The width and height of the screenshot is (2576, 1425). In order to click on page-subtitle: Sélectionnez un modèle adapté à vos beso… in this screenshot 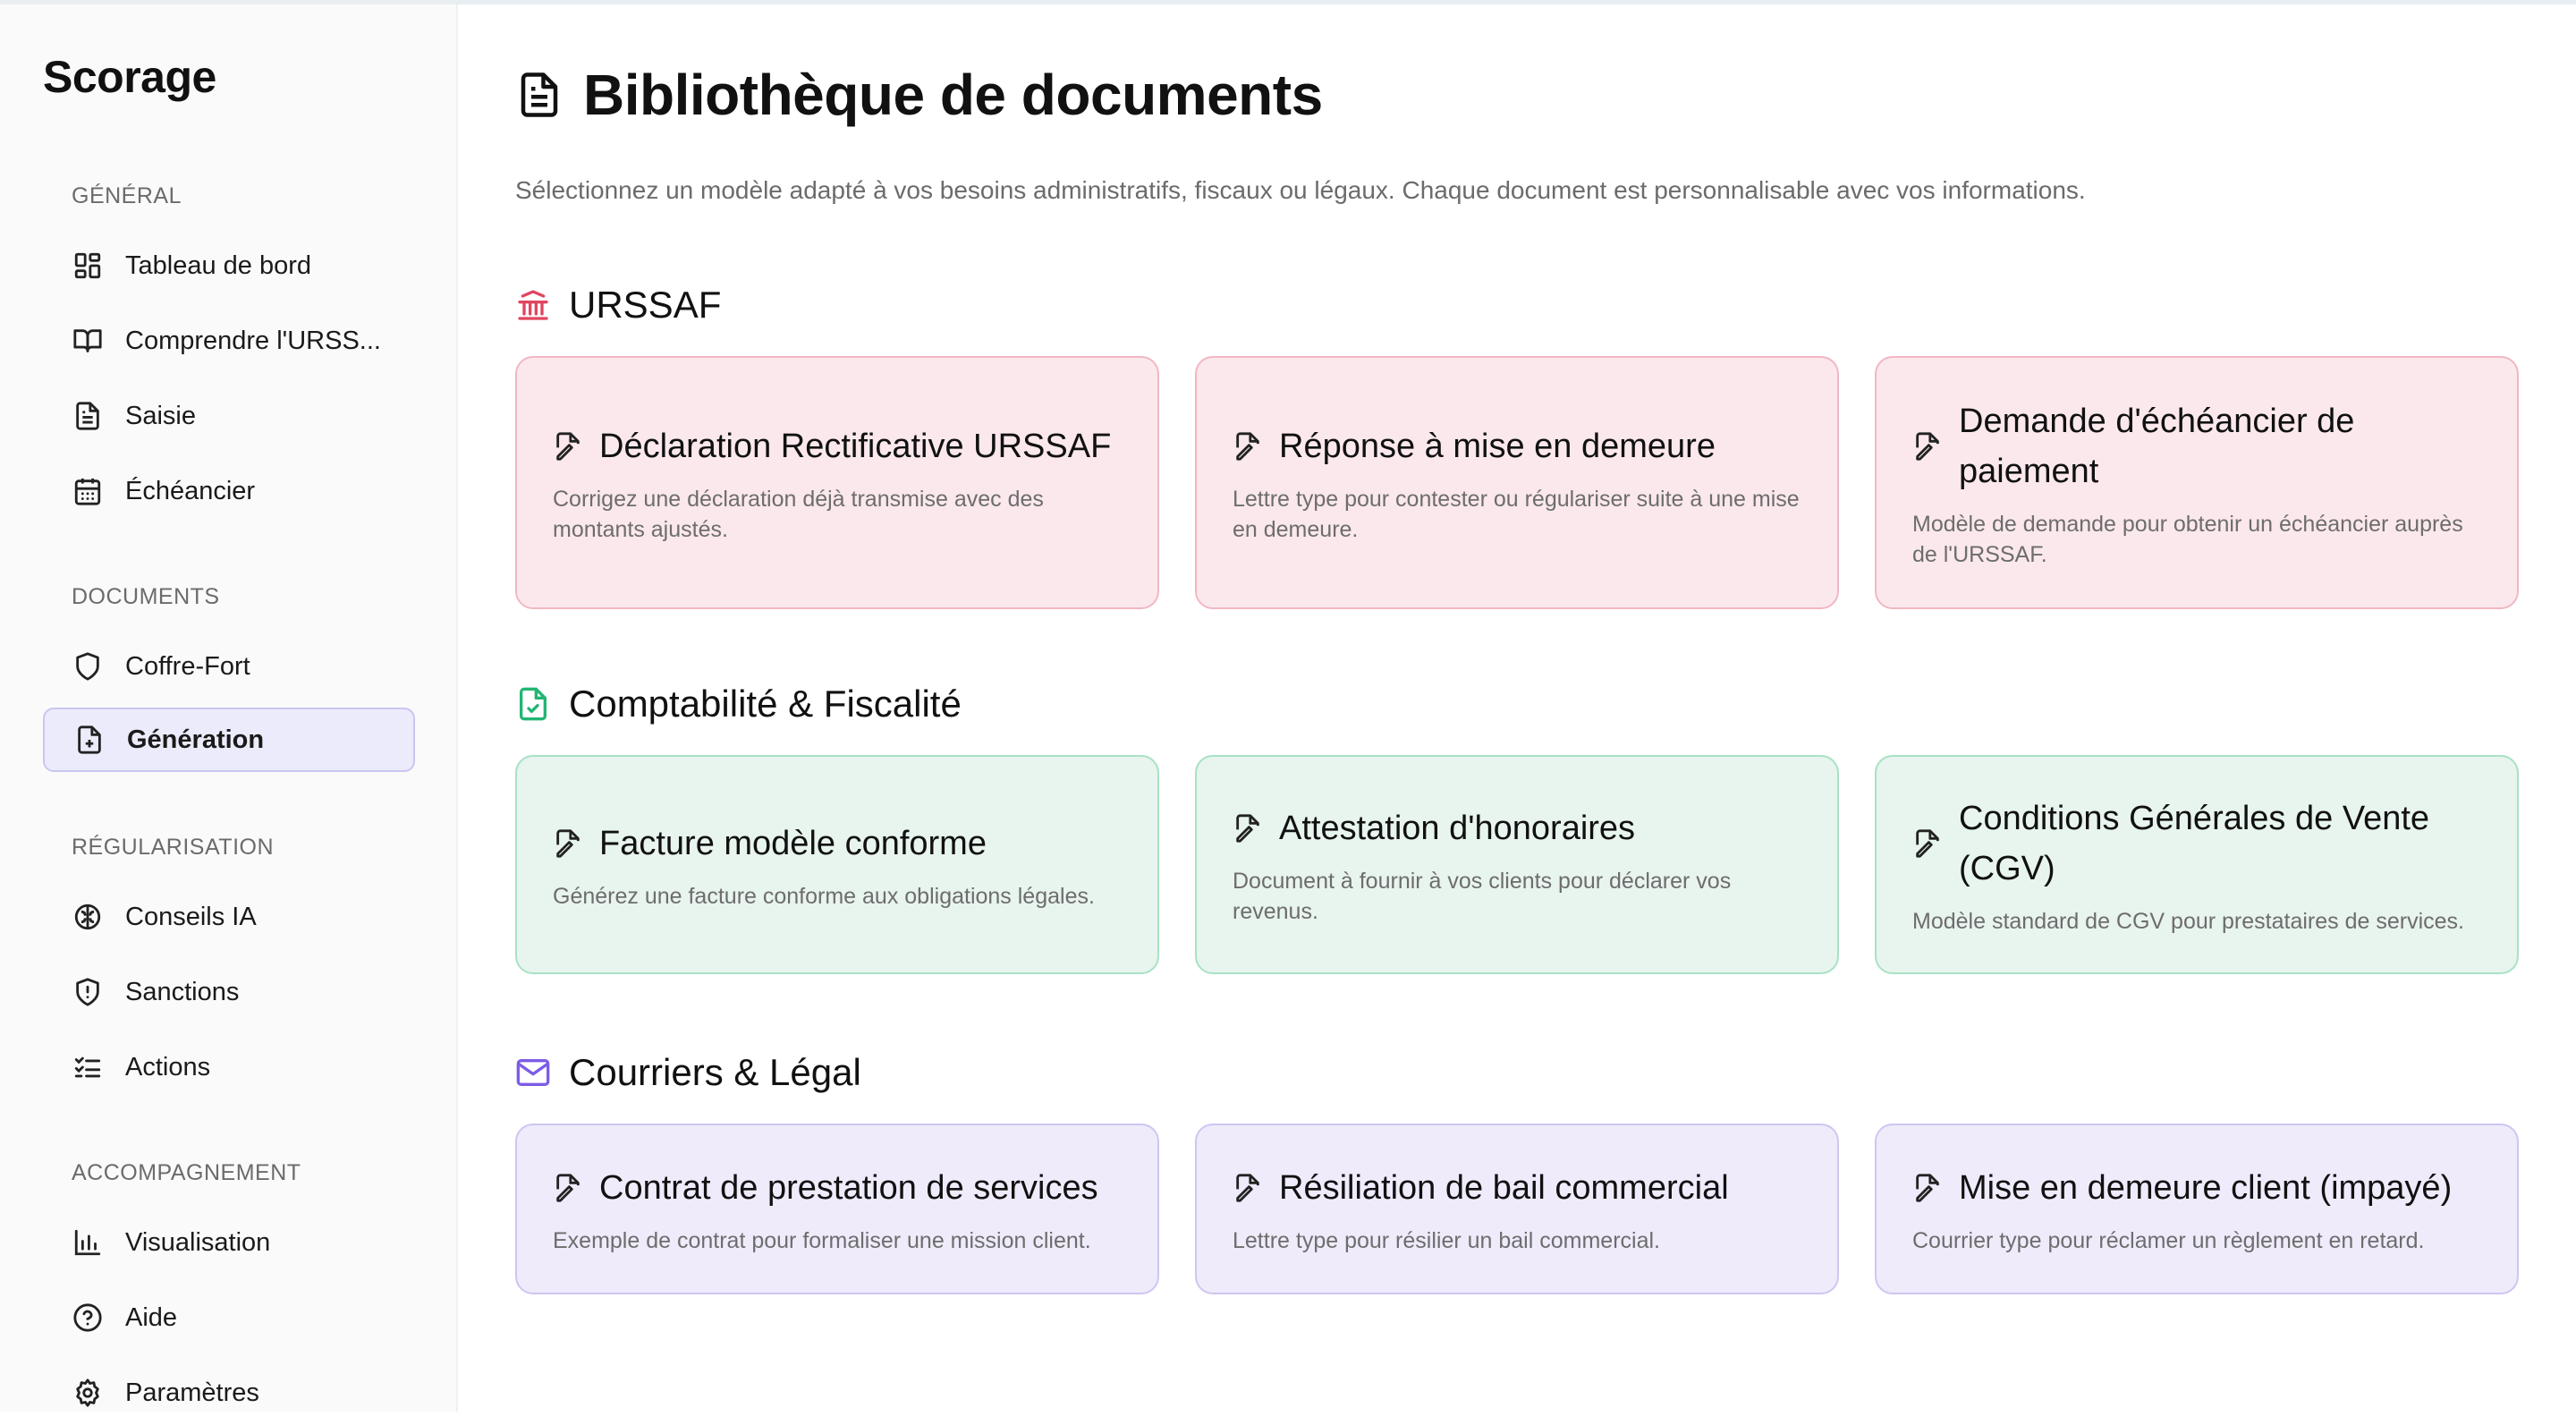, I will do `click(1300, 190)`.